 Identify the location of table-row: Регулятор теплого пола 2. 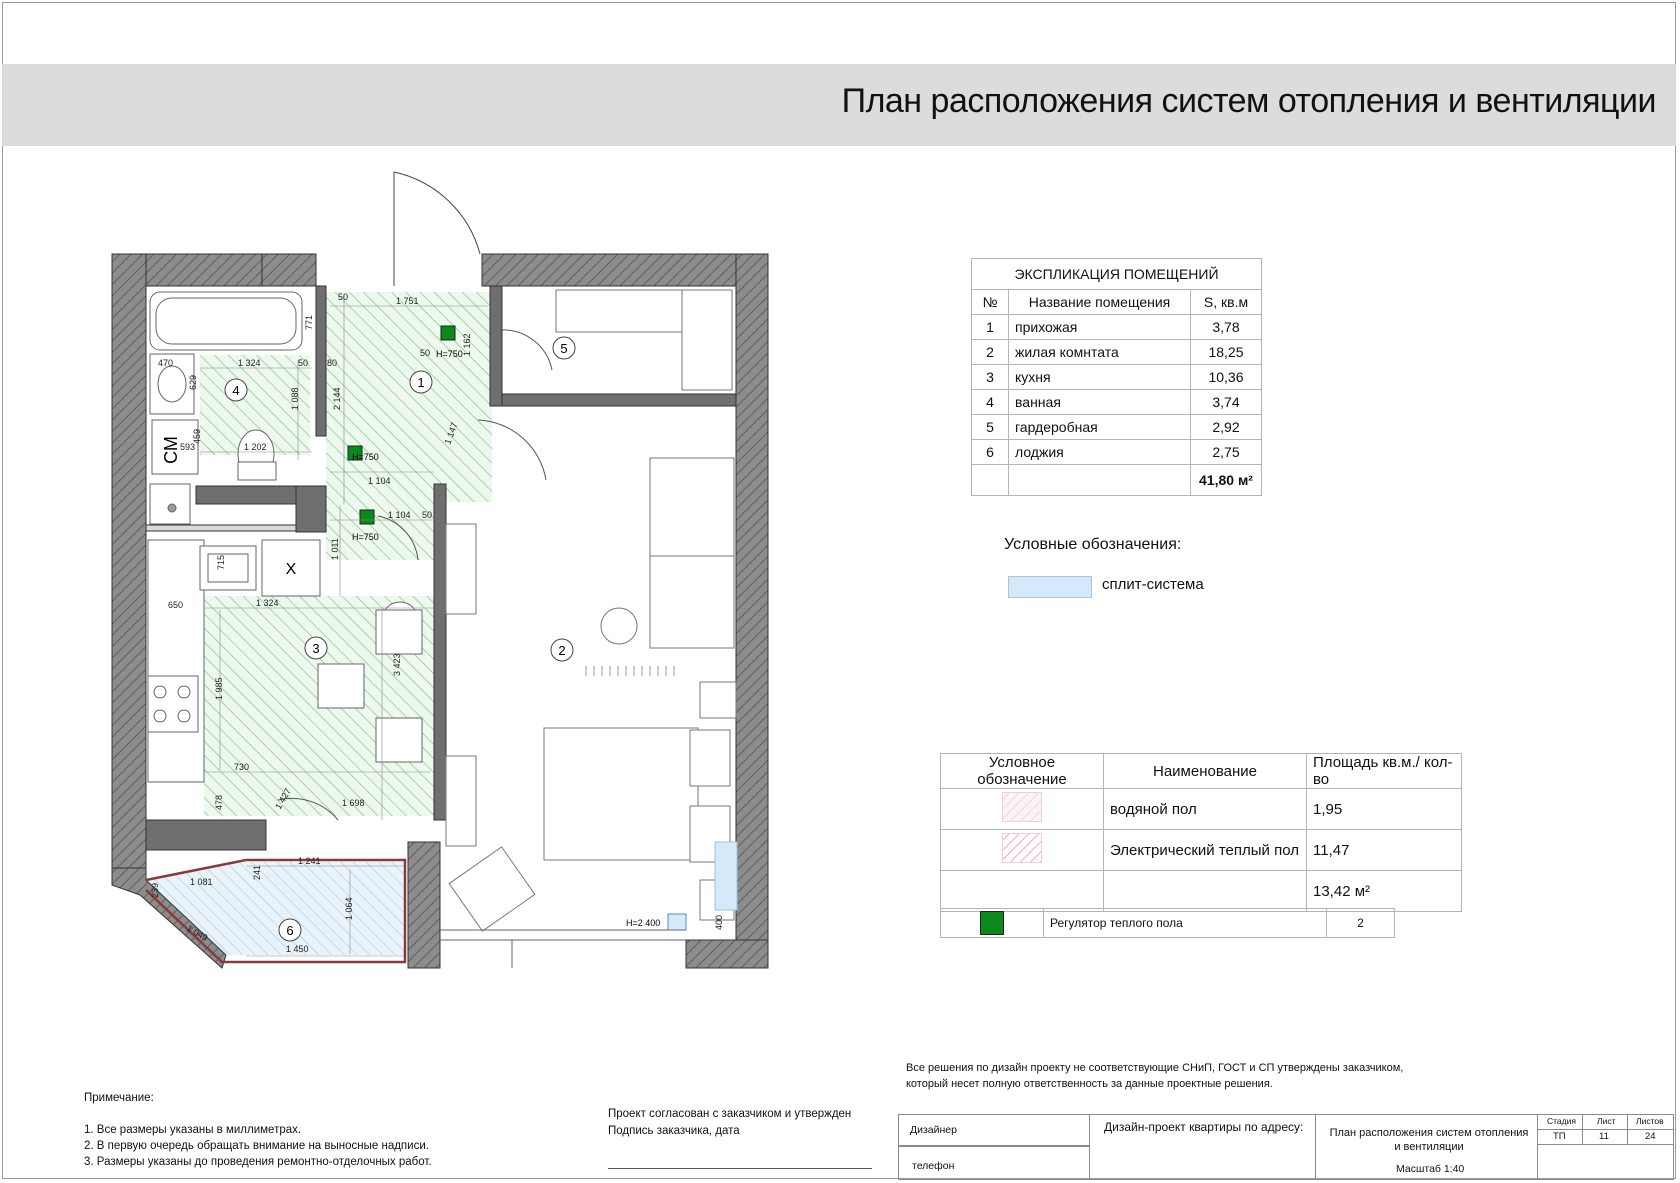
(1167, 923).